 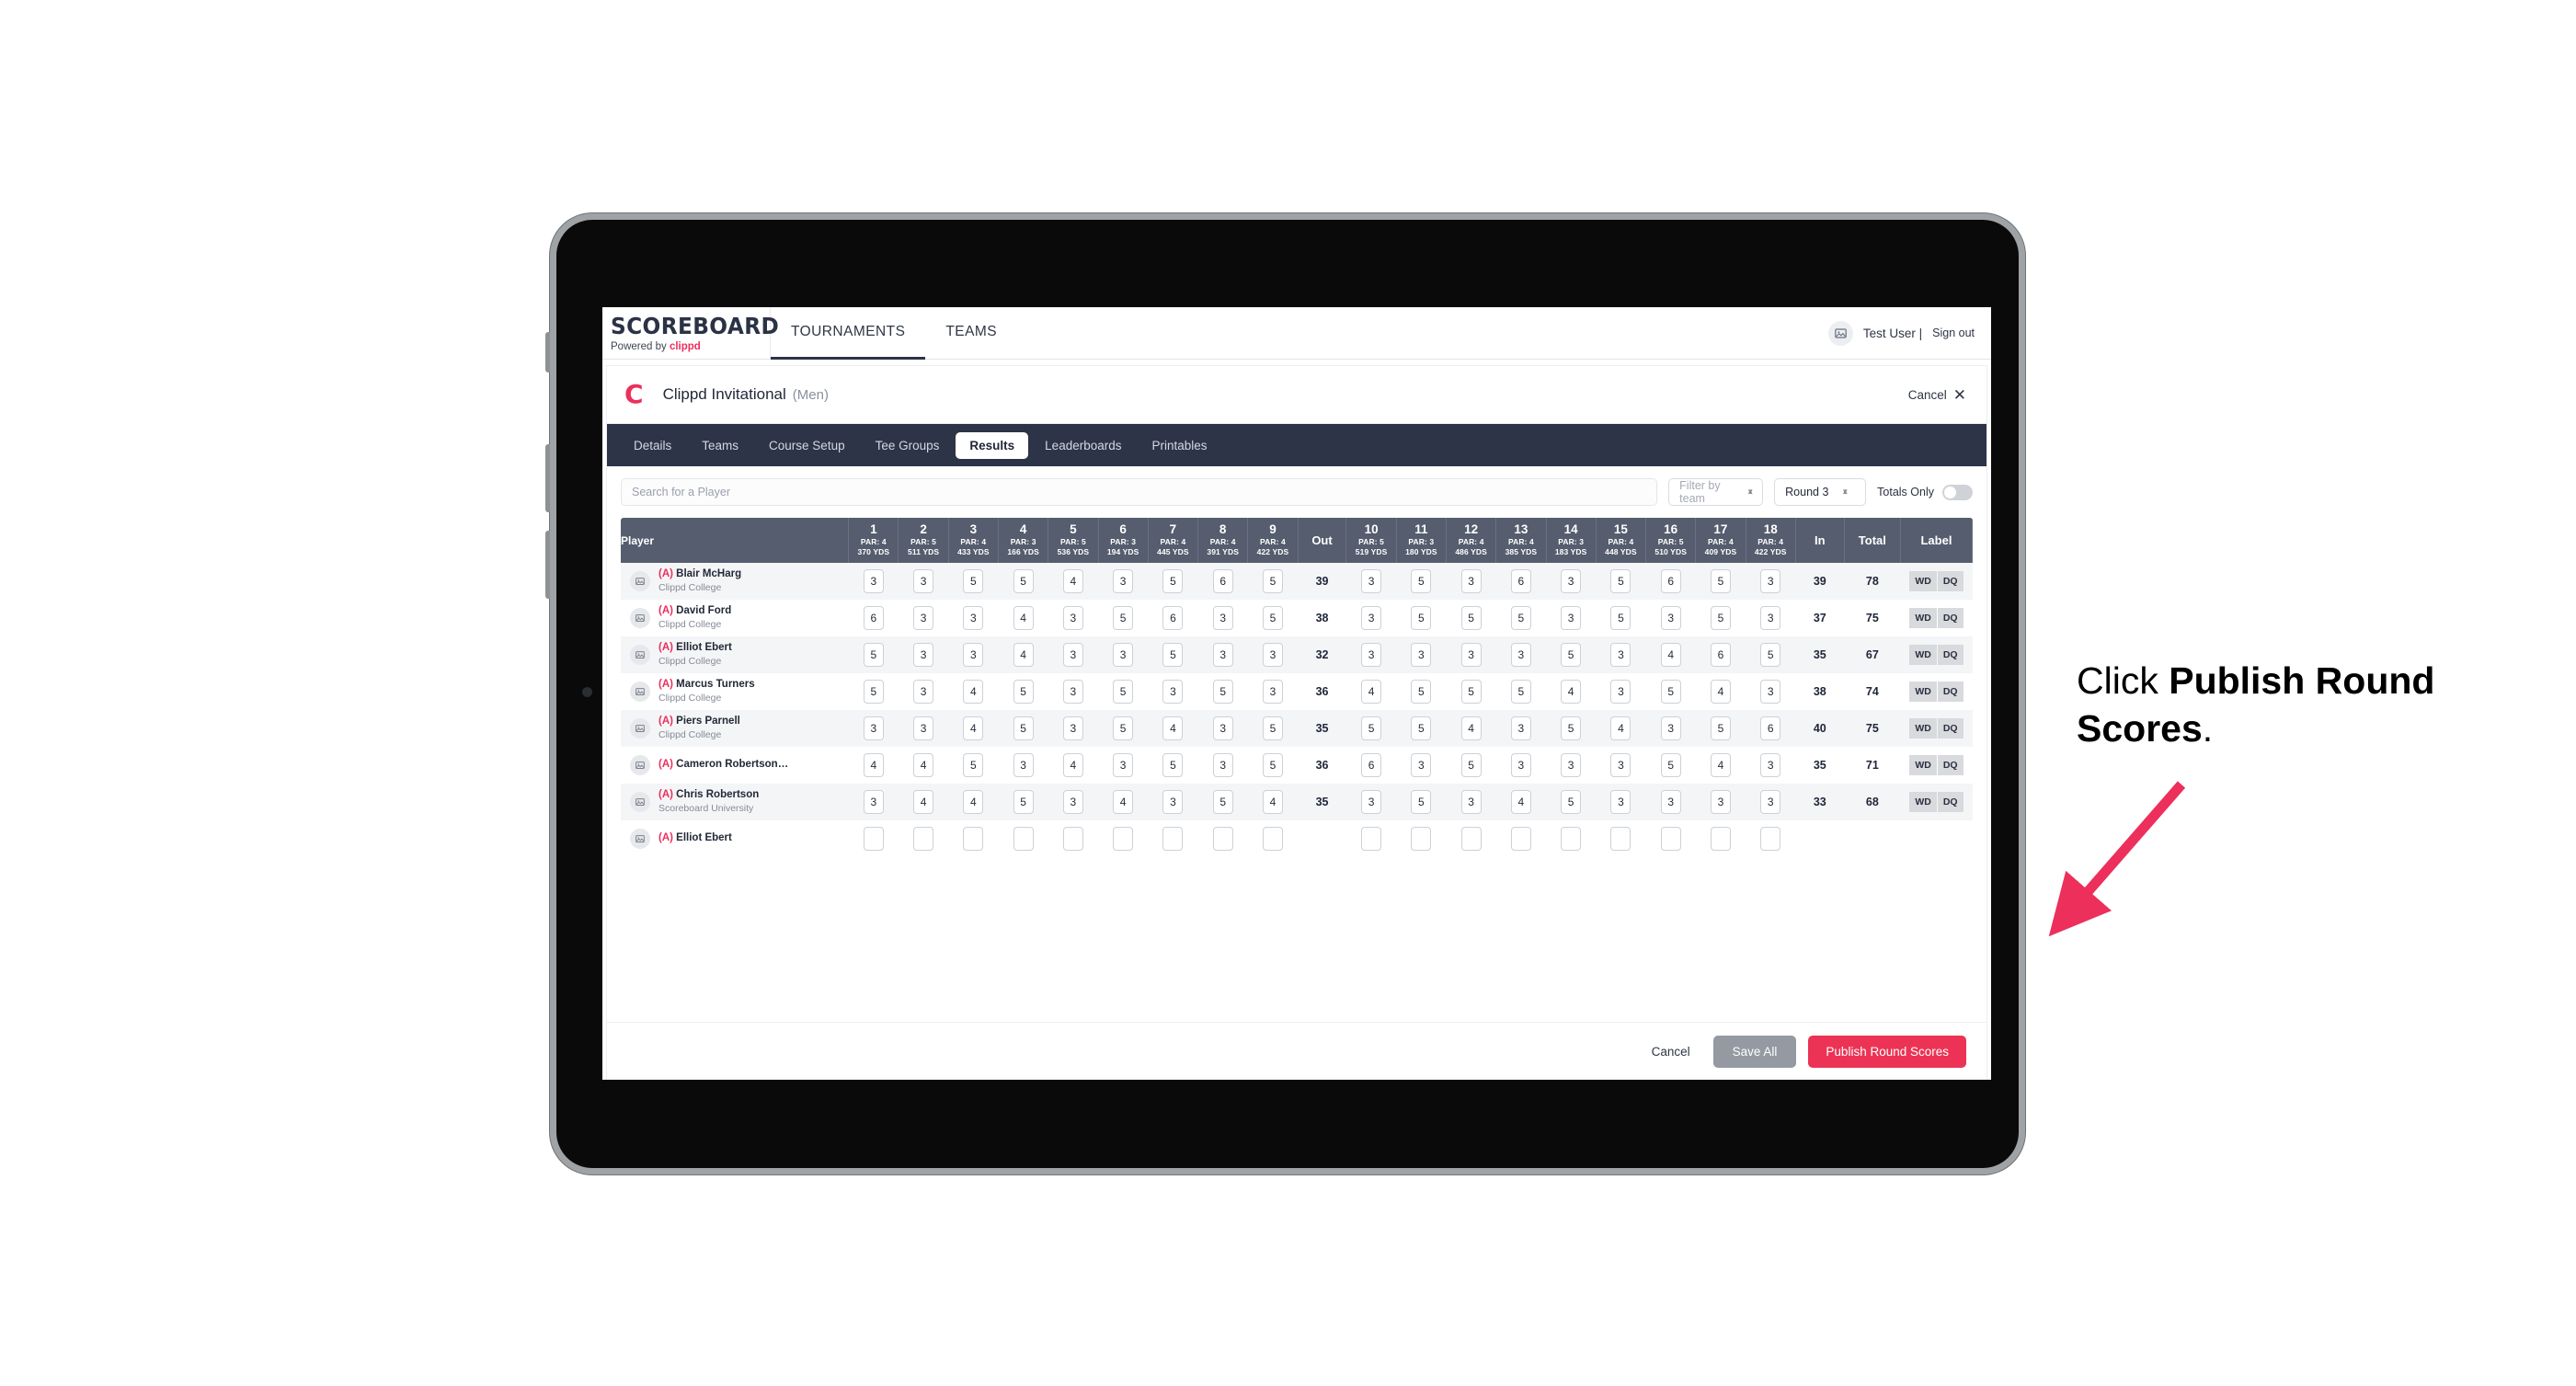 What do you see at coordinates (1621, 691) in the screenshot?
I see `score-cell-back-15: 3` at bounding box center [1621, 691].